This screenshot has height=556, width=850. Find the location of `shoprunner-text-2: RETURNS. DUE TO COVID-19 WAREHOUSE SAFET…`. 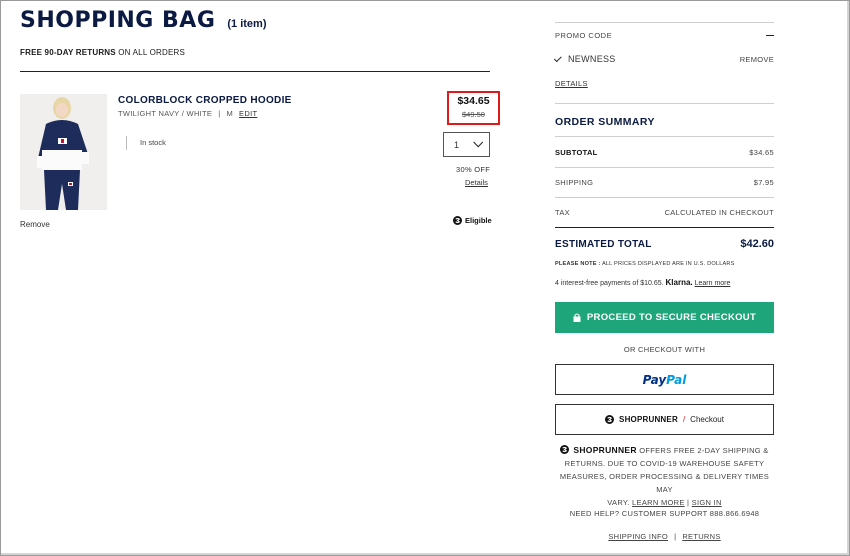

shoprunner-text-2: RETURNS. DUE TO COVID-19 WAREHOUSE SAFET… is located at coordinates (664, 463).